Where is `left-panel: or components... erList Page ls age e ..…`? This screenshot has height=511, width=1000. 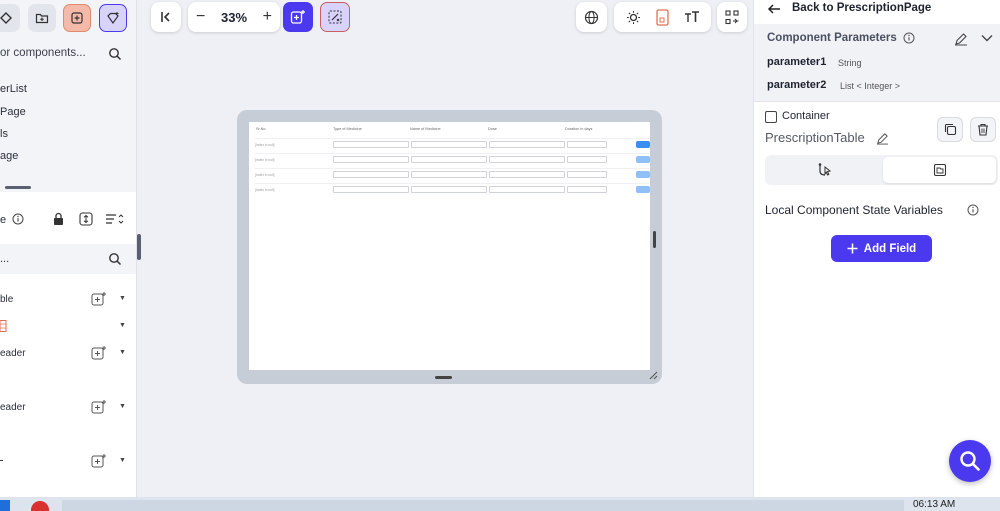
left-panel: or components... erList Page ls age e ..… is located at coordinates (68, 248).